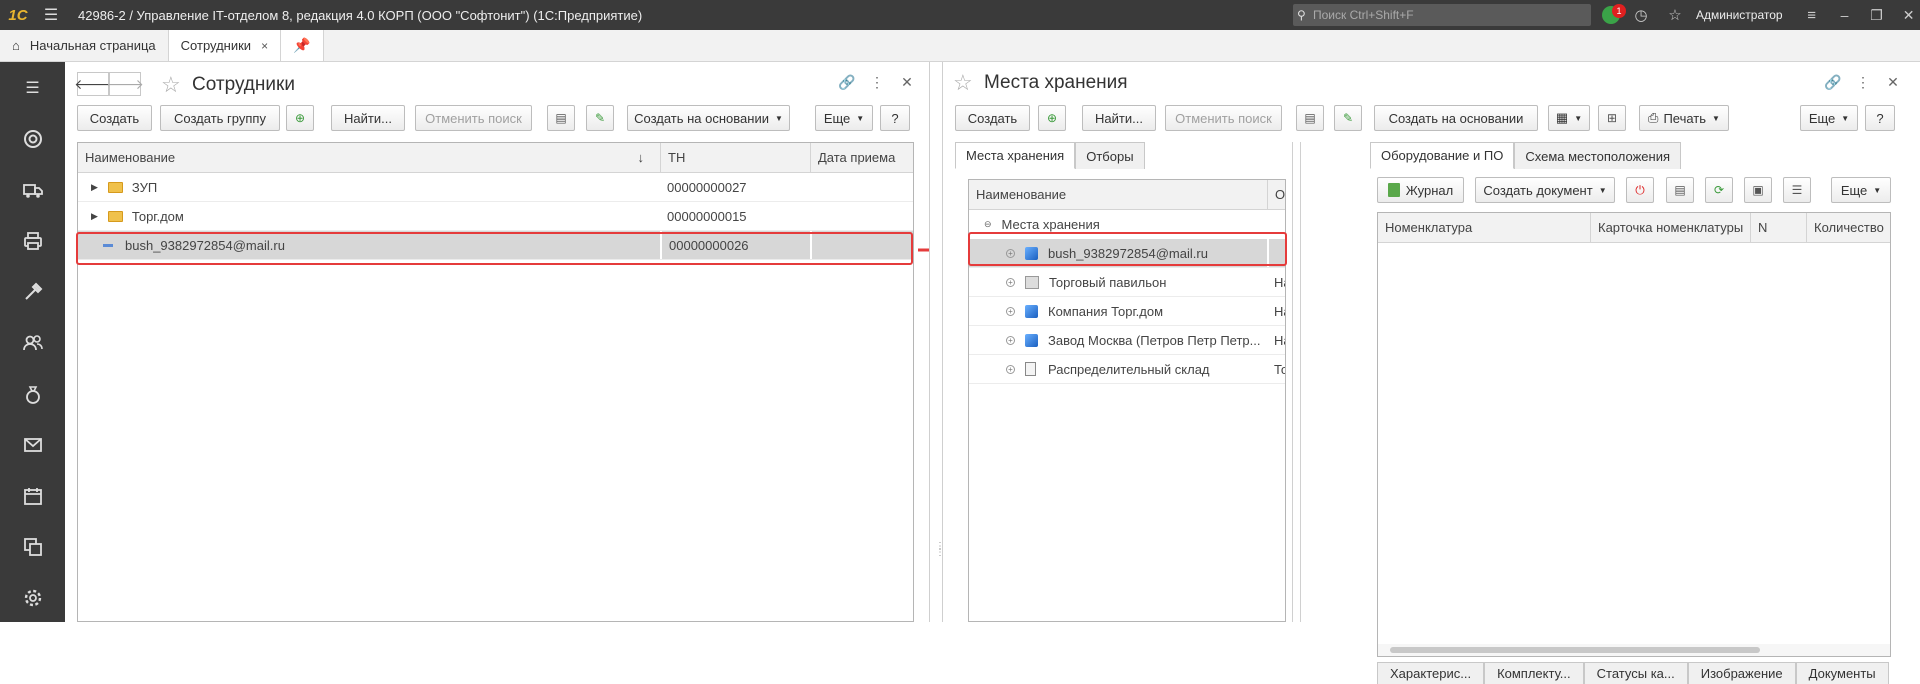 This screenshot has width=1920, height=684. I want to click on calendar-icon, so click(32, 495).